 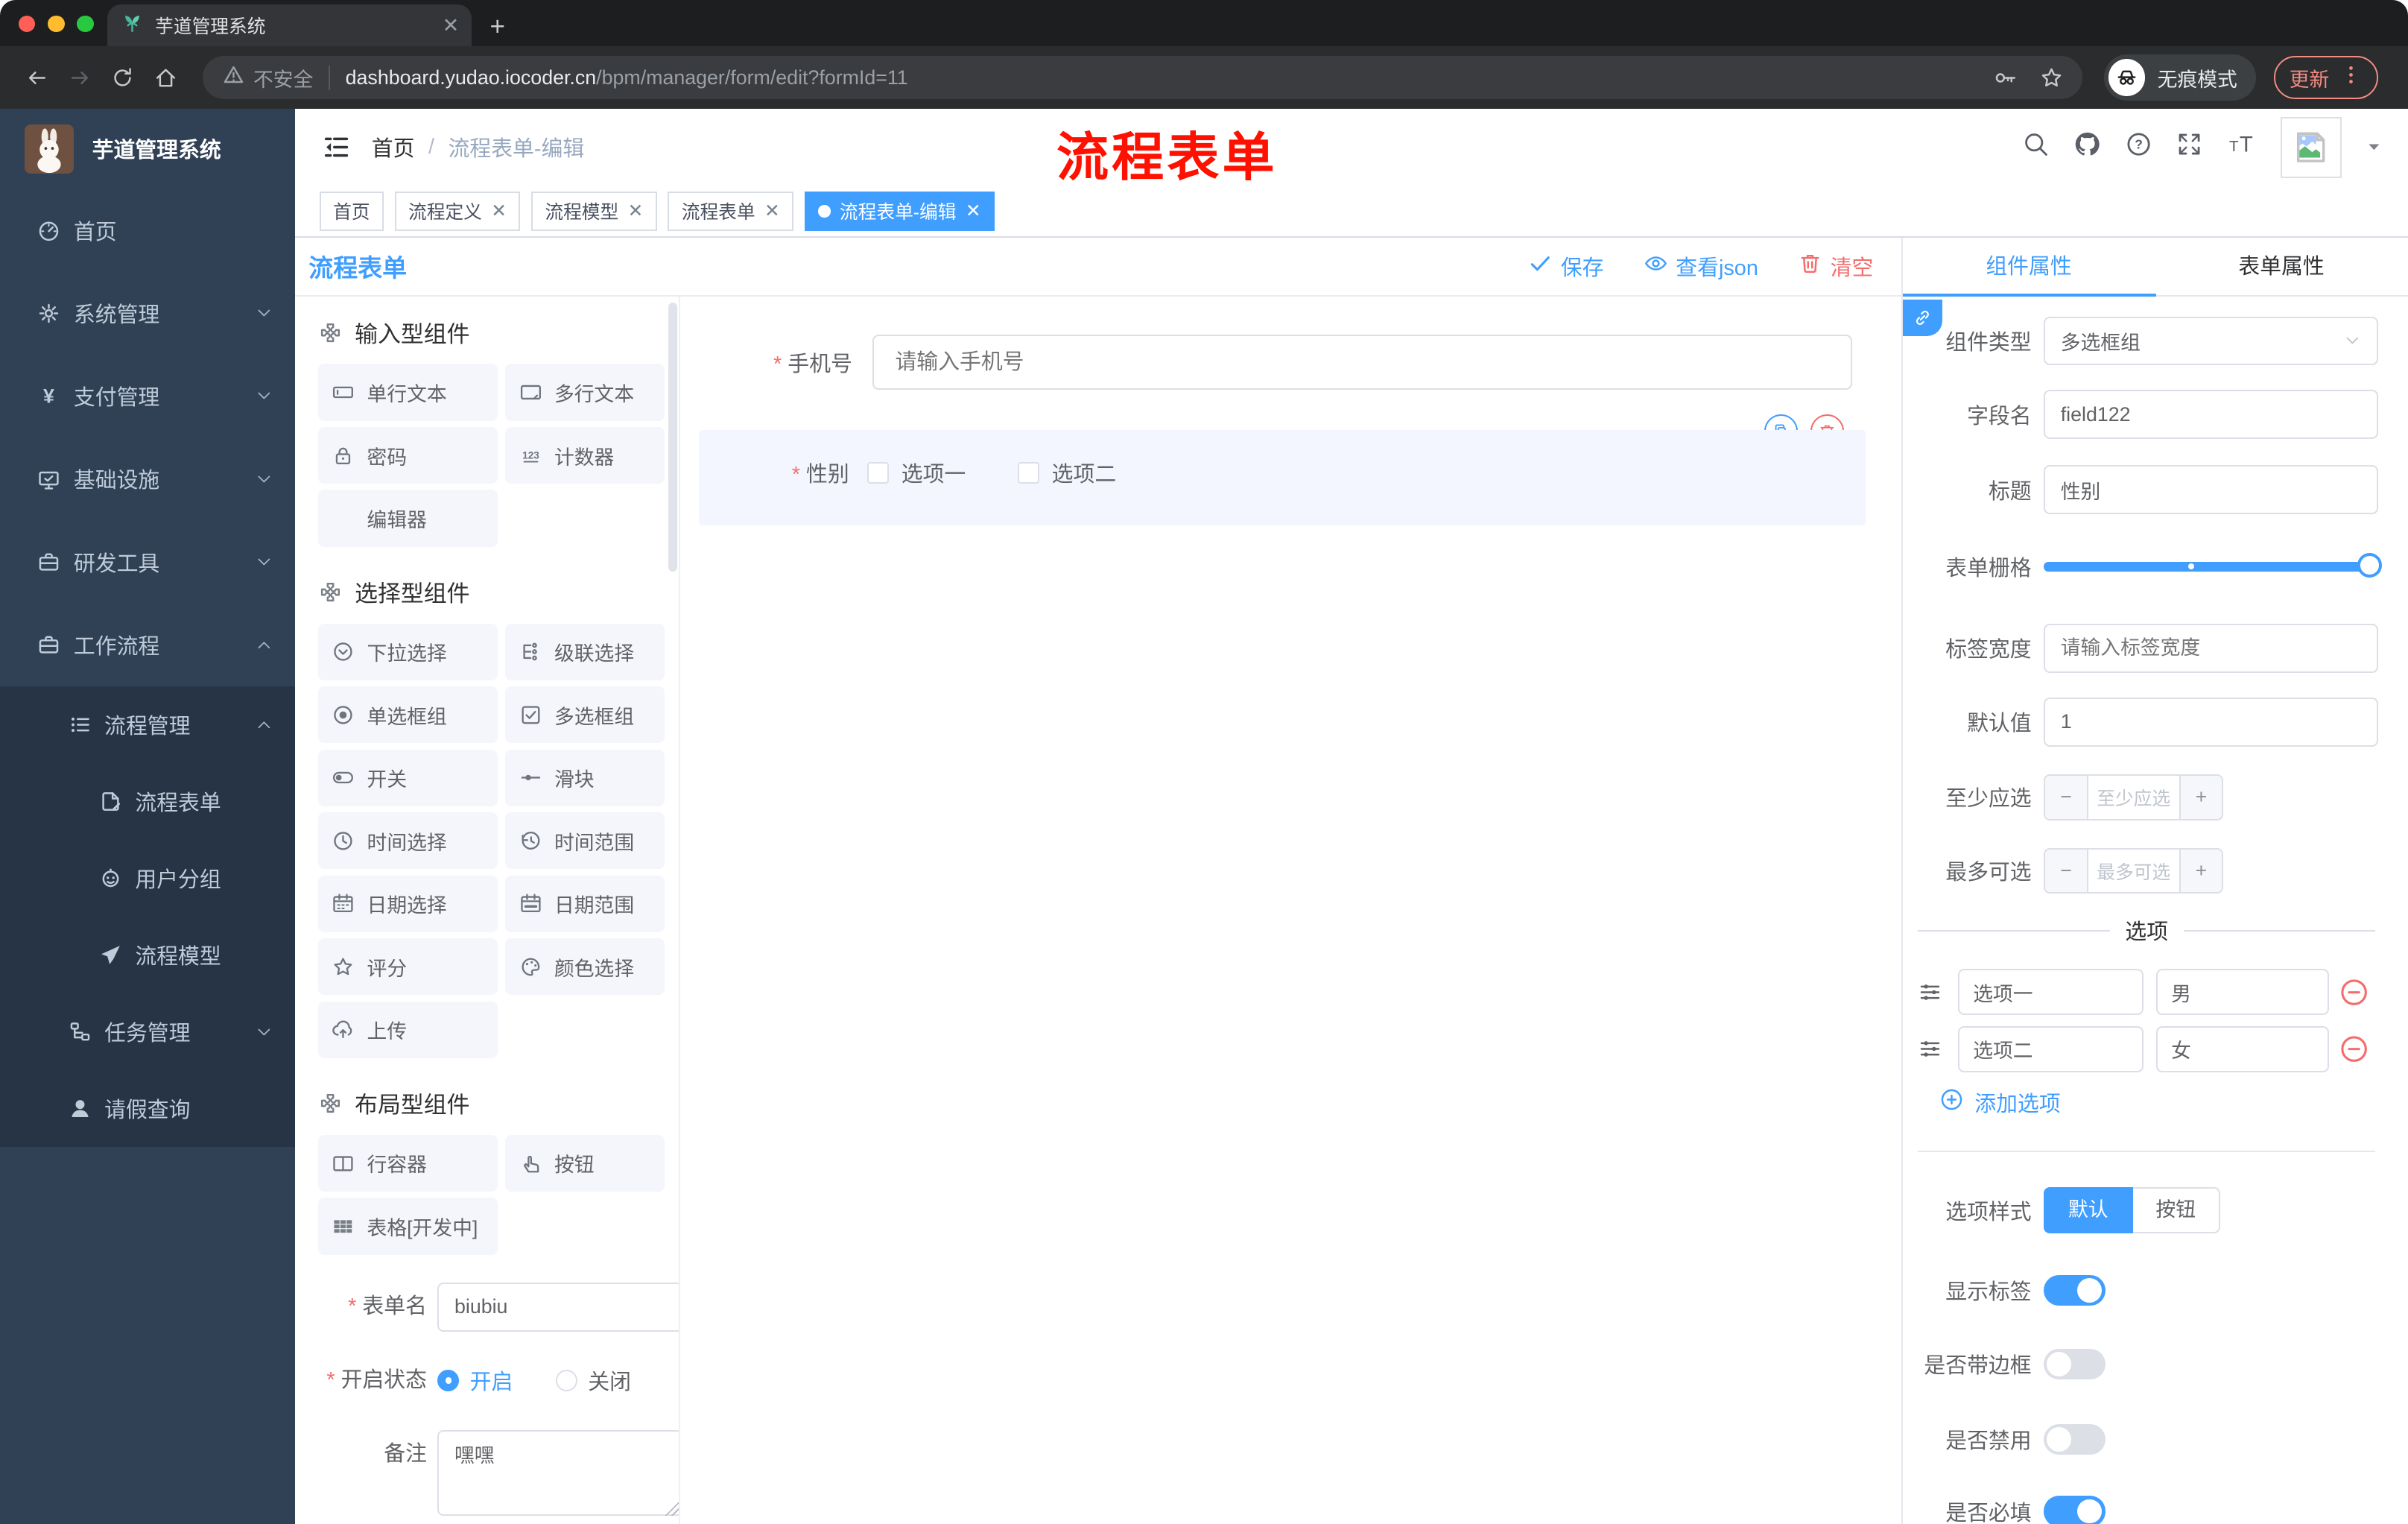 What do you see at coordinates (2211, 415) in the screenshot?
I see `field-name-input` at bounding box center [2211, 415].